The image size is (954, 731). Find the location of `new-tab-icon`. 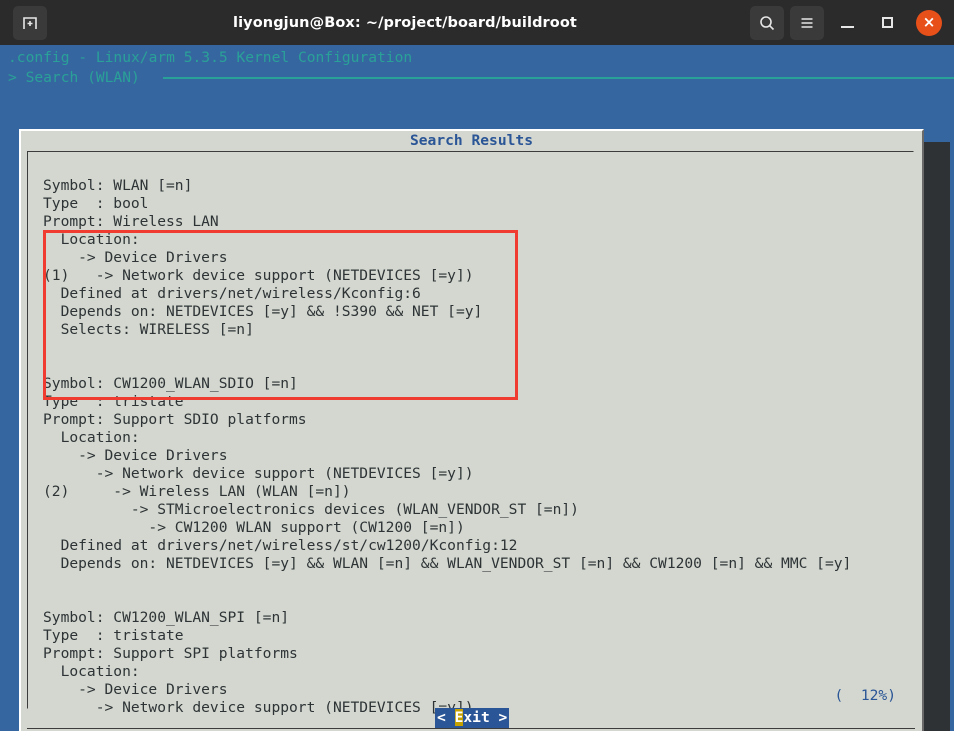

new-tab-icon is located at coordinates (30, 22).